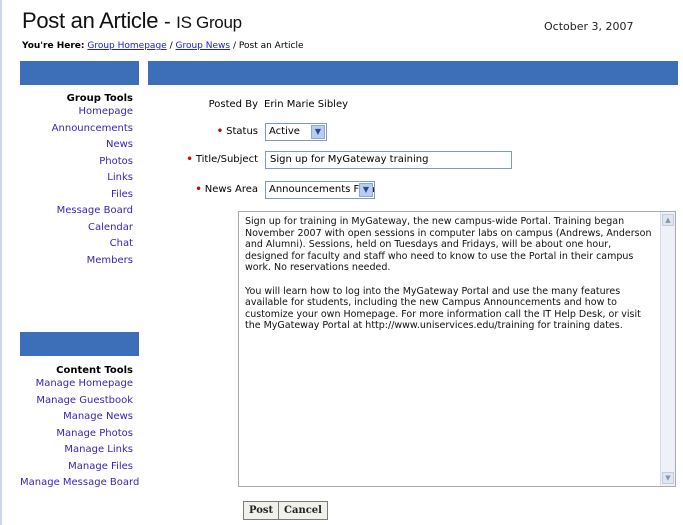 The height and width of the screenshot is (525, 683). What do you see at coordinates (589, 26) in the screenshot?
I see `current-date: October 3, 2007` at bounding box center [589, 26].